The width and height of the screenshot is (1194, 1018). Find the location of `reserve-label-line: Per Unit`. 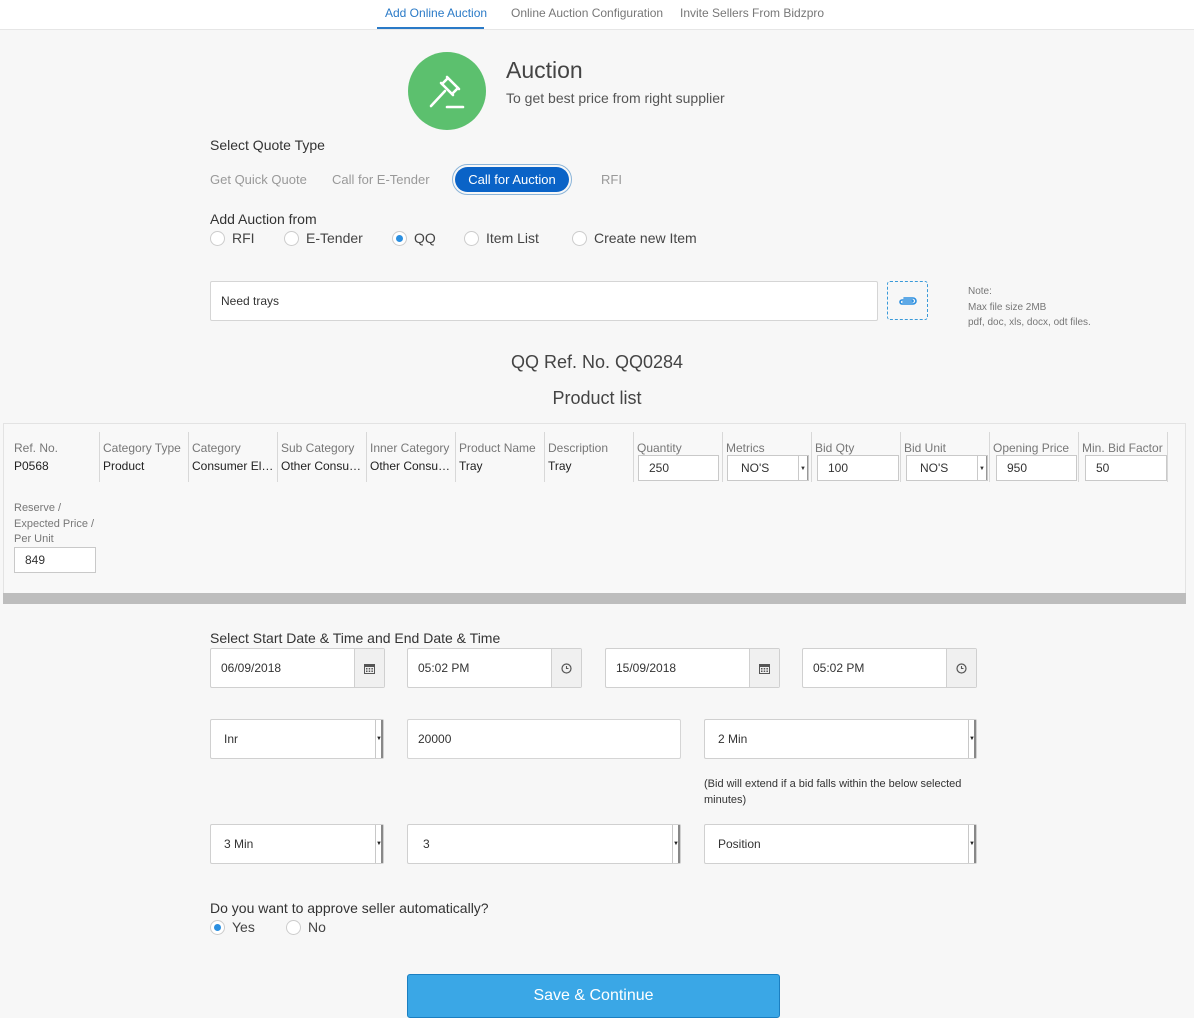

reserve-label-line: Per Unit is located at coordinates (34, 539).